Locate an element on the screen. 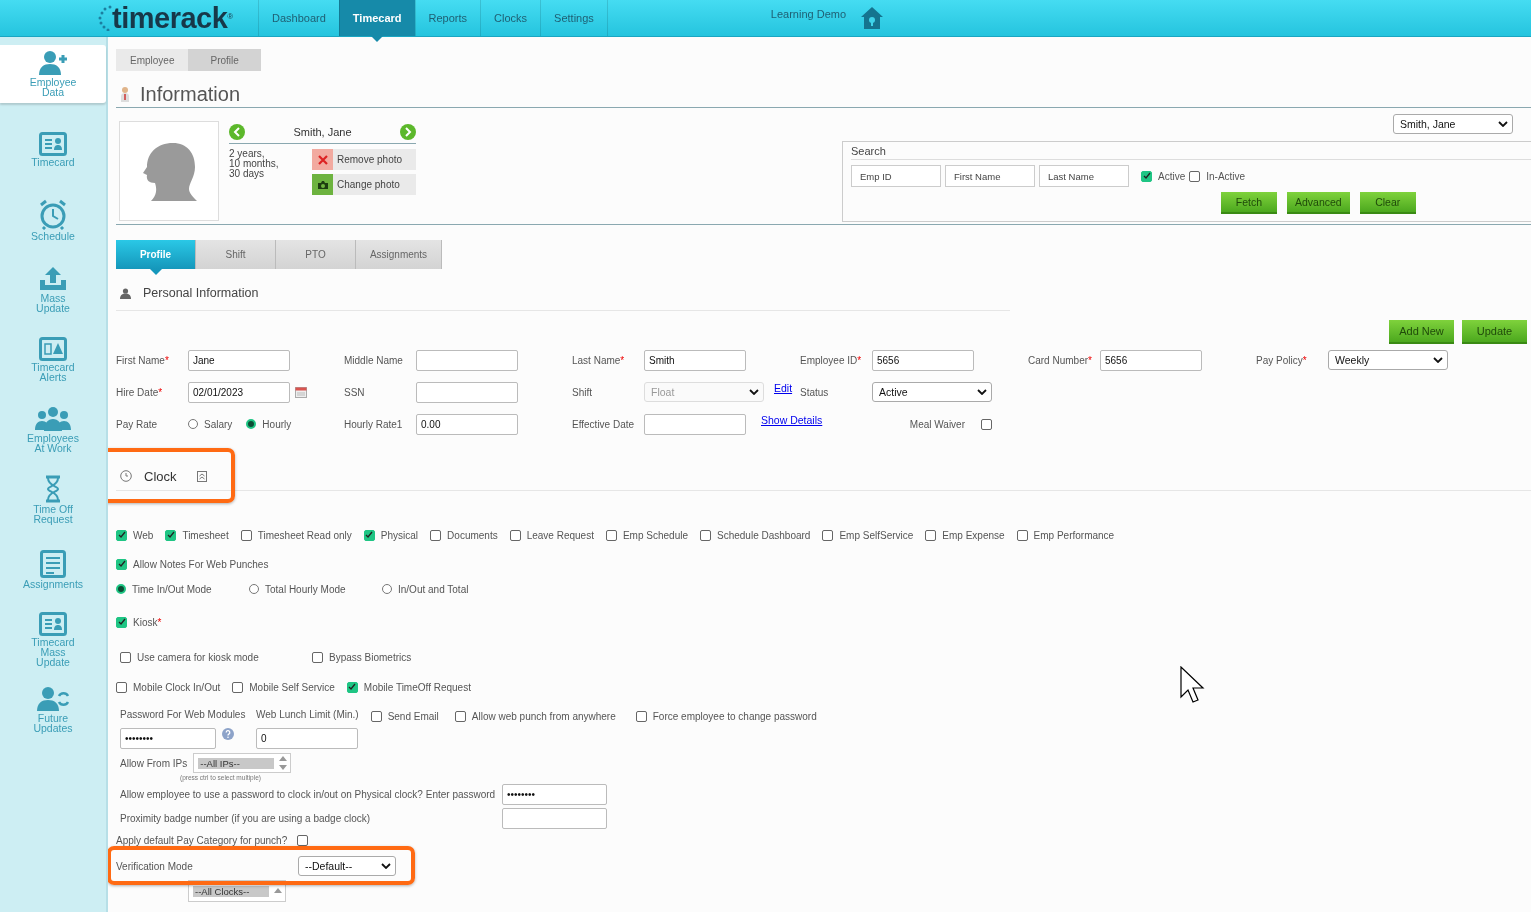 This screenshot has width=1531, height=912. collapse-icon is located at coordinates (201, 476).